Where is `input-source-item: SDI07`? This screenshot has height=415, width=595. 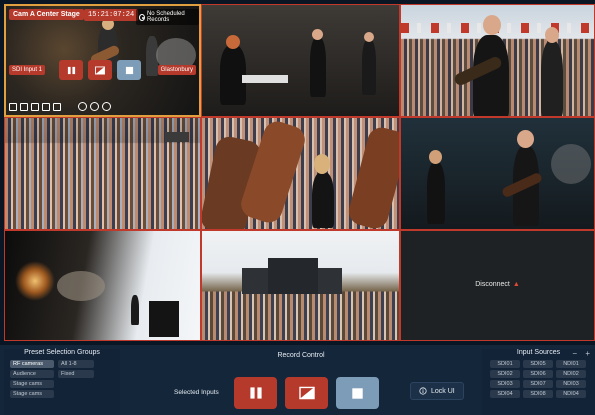 input-source-item: SDI07 is located at coordinates (538, 384).